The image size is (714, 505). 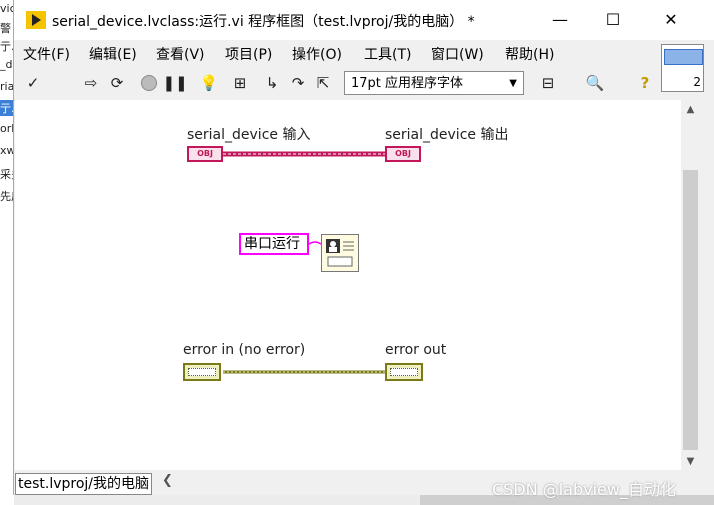 What do you see at coordinates (7, 8) in the screenshot?
I see `background-text: vic` at bounding box center [7, 8].